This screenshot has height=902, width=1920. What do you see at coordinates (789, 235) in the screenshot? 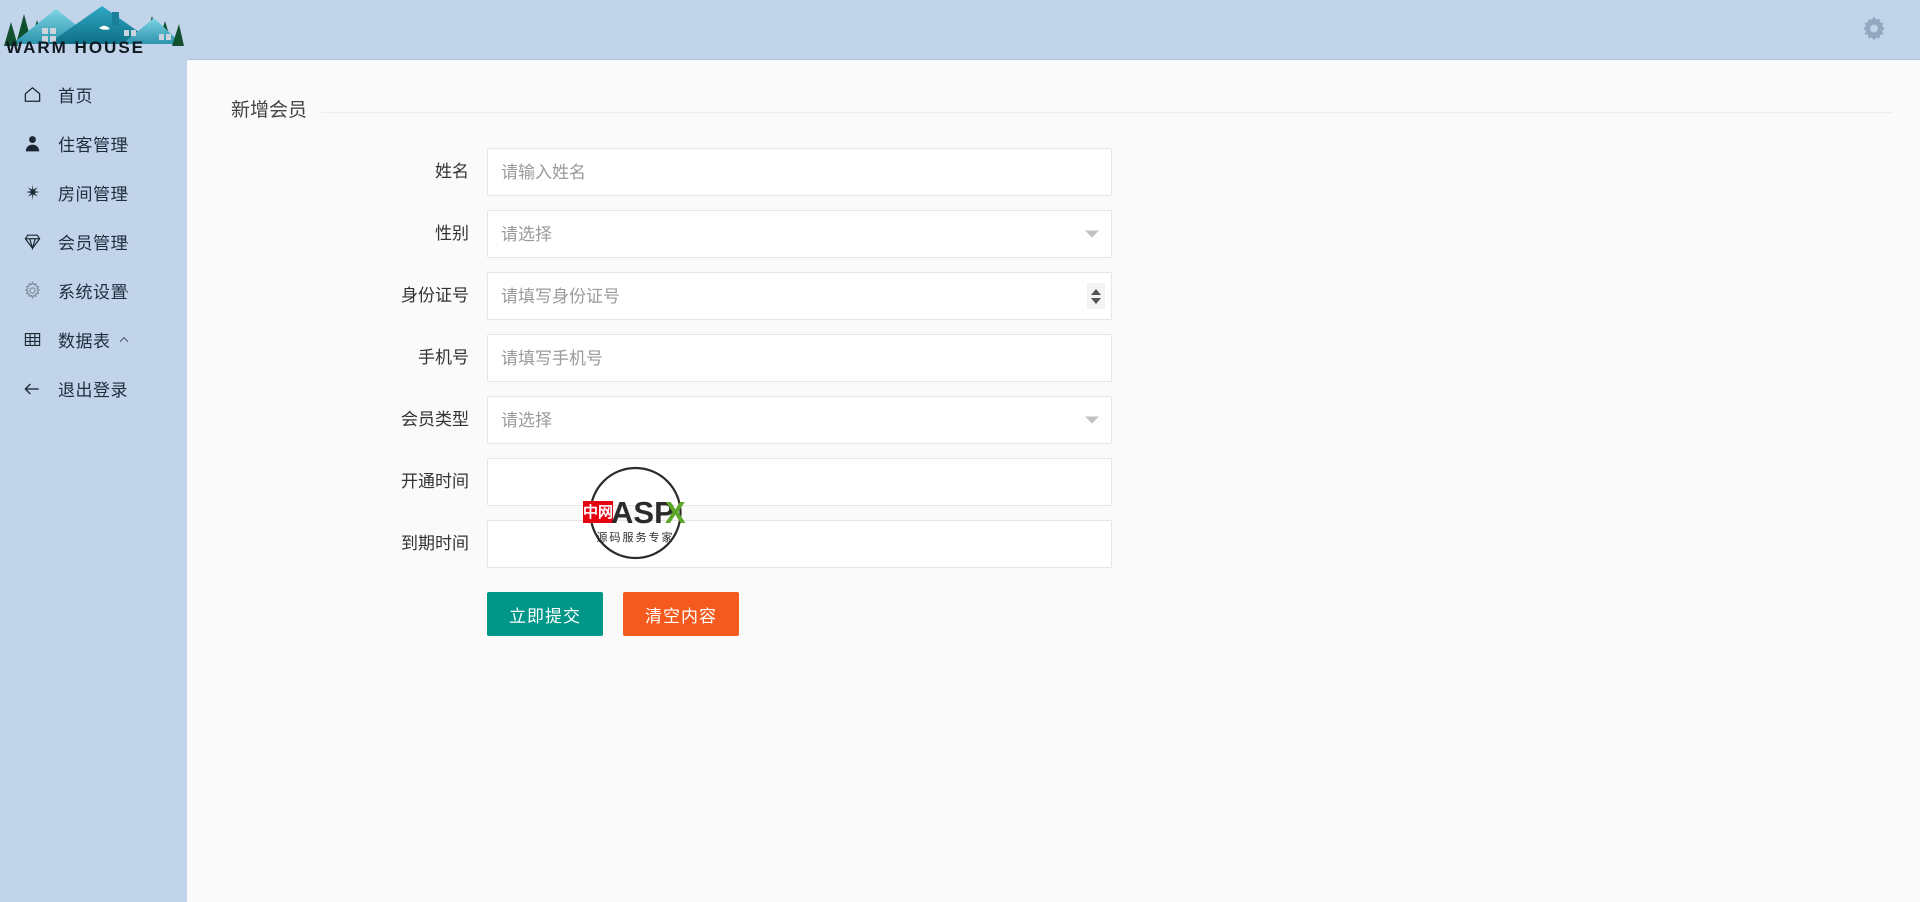
I see `gender-select-placeholder: 请选择` at bounding box center [789, 235].